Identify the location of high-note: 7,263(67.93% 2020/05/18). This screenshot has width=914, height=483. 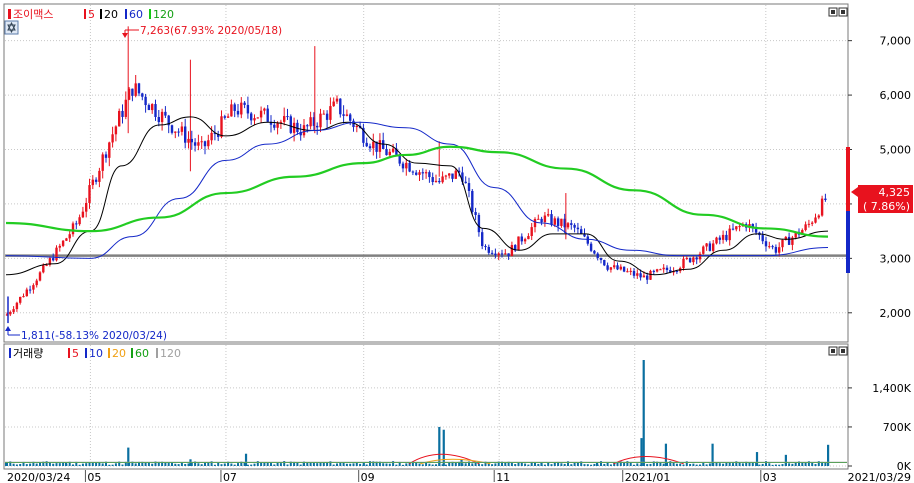
(211, 31).